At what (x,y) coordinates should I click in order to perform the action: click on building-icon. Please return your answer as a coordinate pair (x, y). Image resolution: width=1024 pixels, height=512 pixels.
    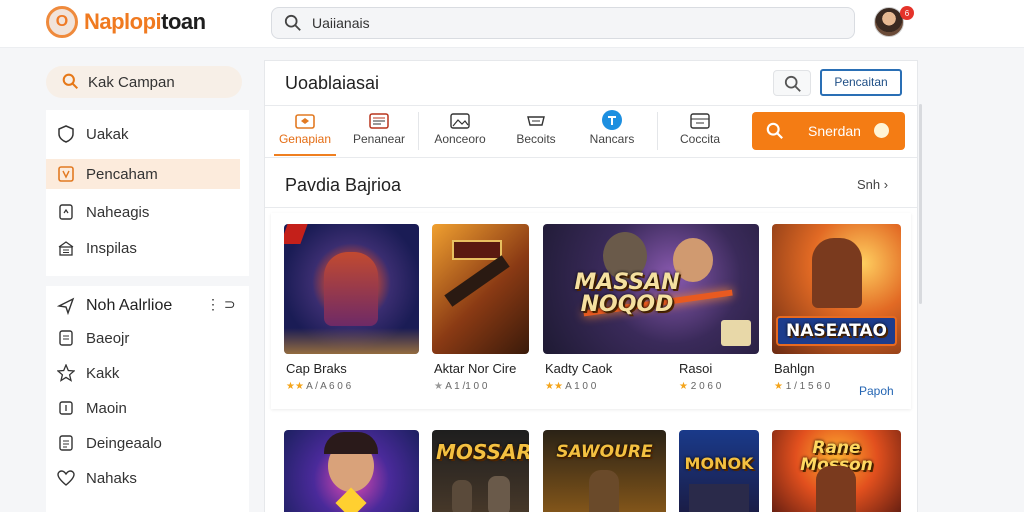
    Looking at the image, I should click on (66, 248).